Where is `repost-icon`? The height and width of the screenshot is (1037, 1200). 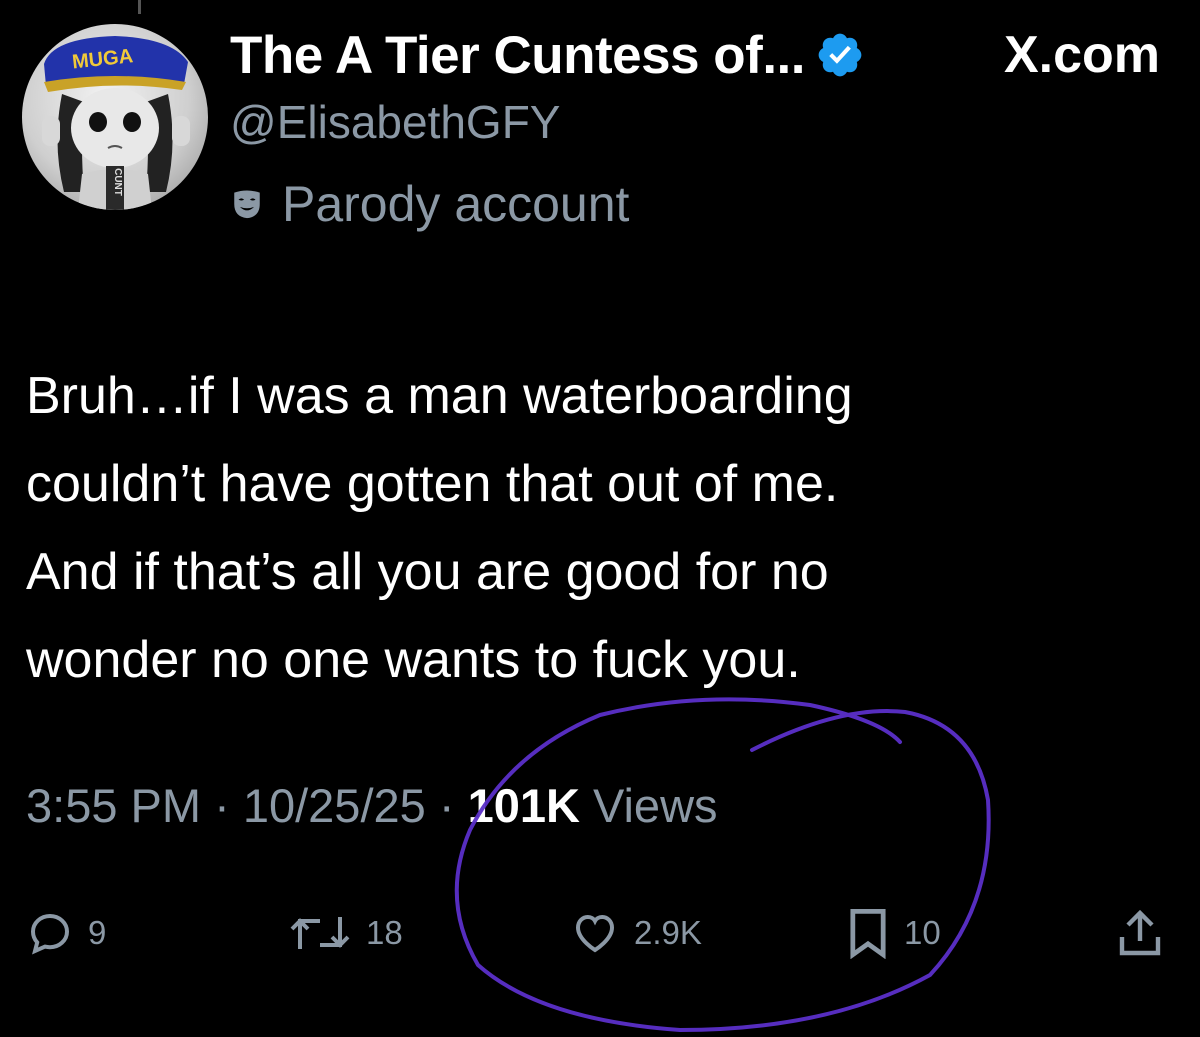 repost-icon is located at coordinates (320, 933).